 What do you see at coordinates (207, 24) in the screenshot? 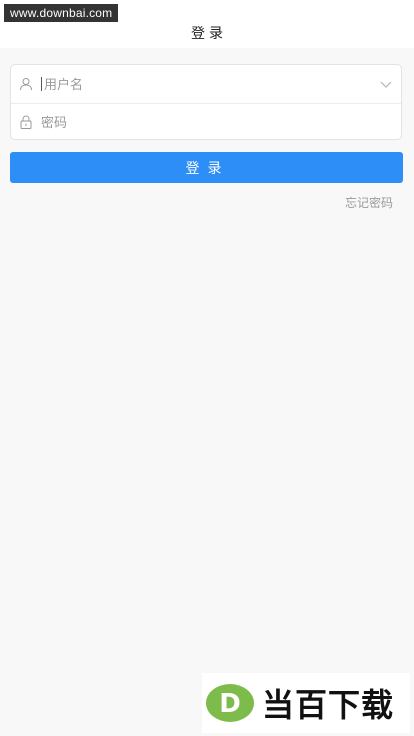
I see `top-bar: www.downbai.com 登录` at bounding box center [207, 24].